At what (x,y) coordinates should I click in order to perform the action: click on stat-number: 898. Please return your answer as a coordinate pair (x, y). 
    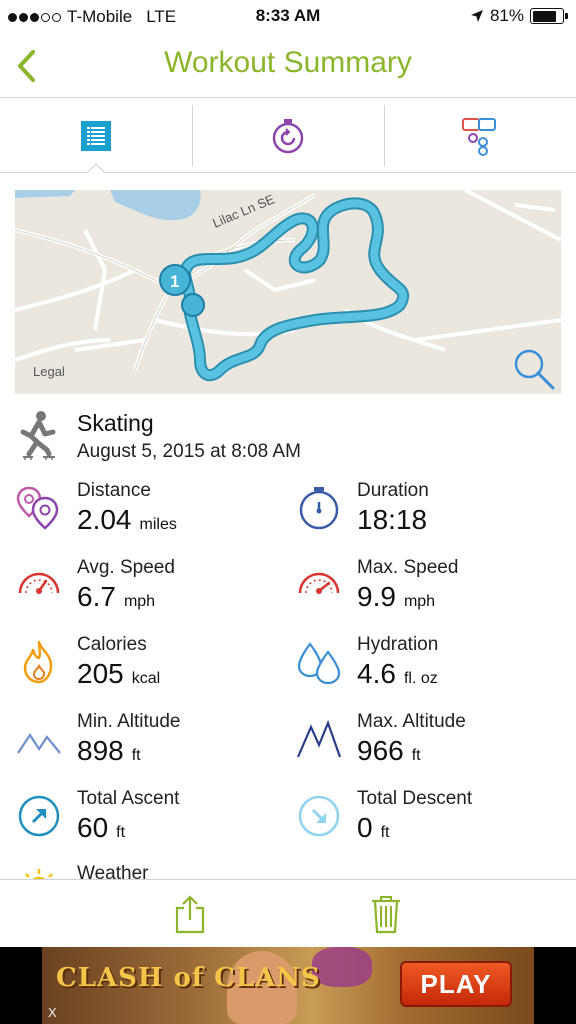
    Looking at the image, I should click on (100, 750).